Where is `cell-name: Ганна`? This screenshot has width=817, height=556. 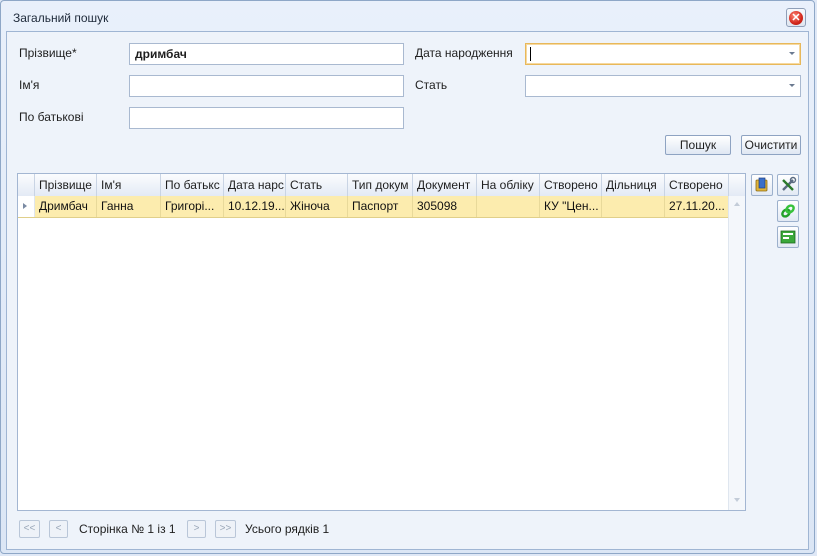 cell-name: Ганна is located at coordinates (129, 206).